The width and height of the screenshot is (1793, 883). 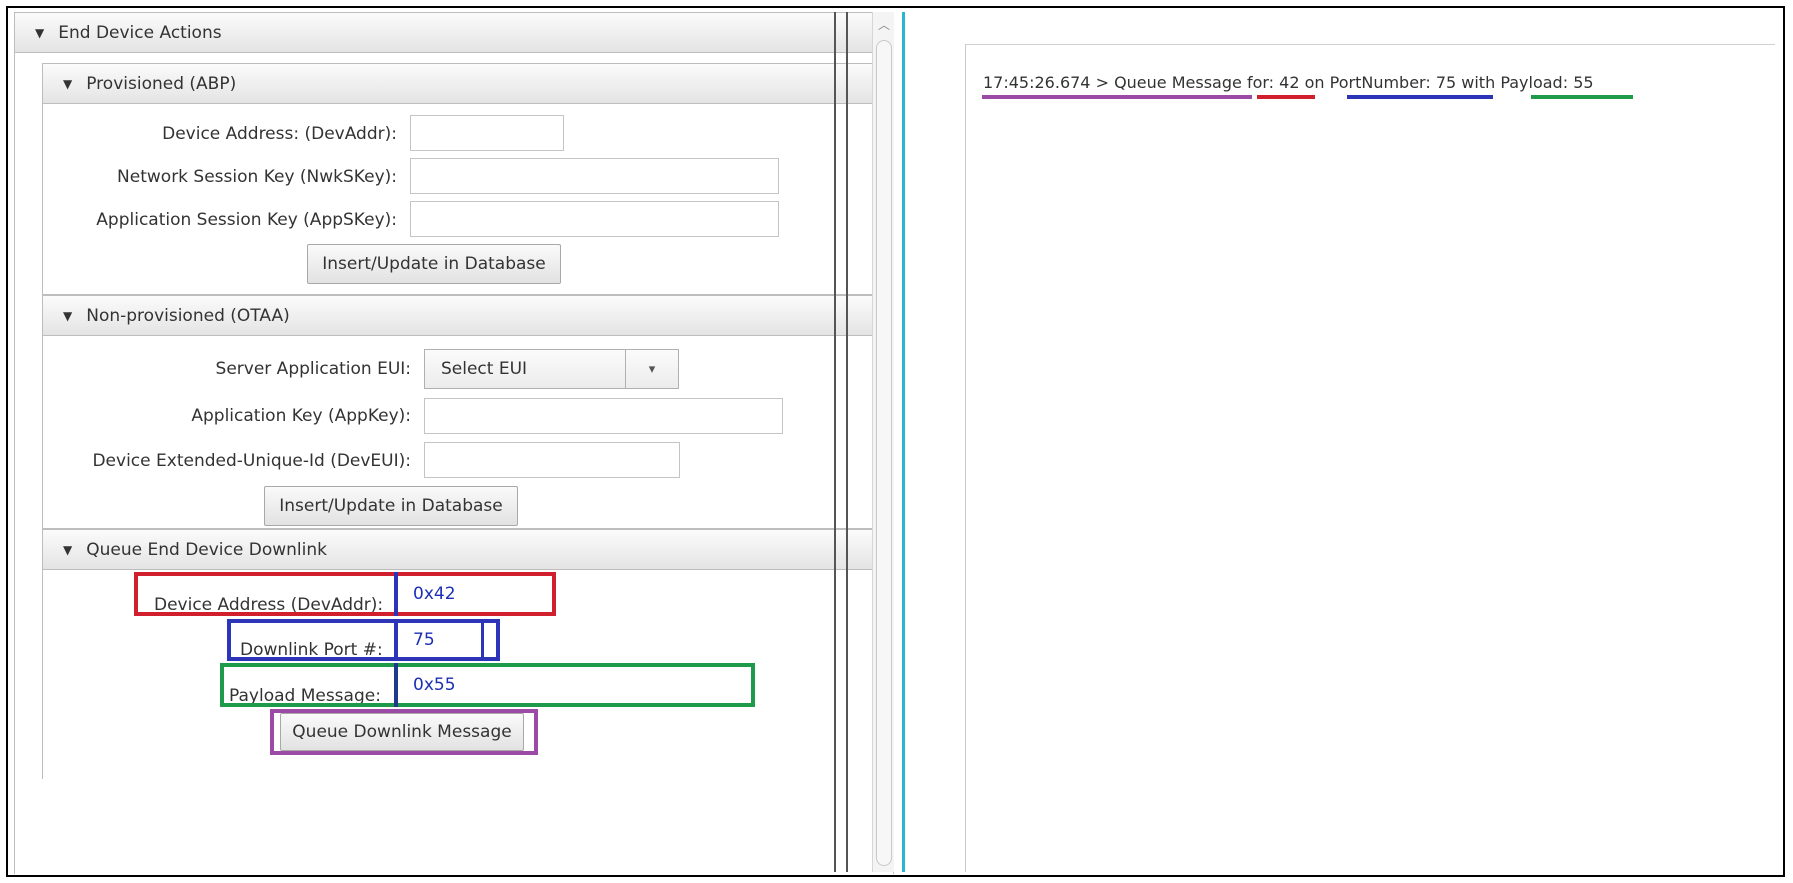 I want to click on abp-app-skey-field, so click(x=594, y=219).